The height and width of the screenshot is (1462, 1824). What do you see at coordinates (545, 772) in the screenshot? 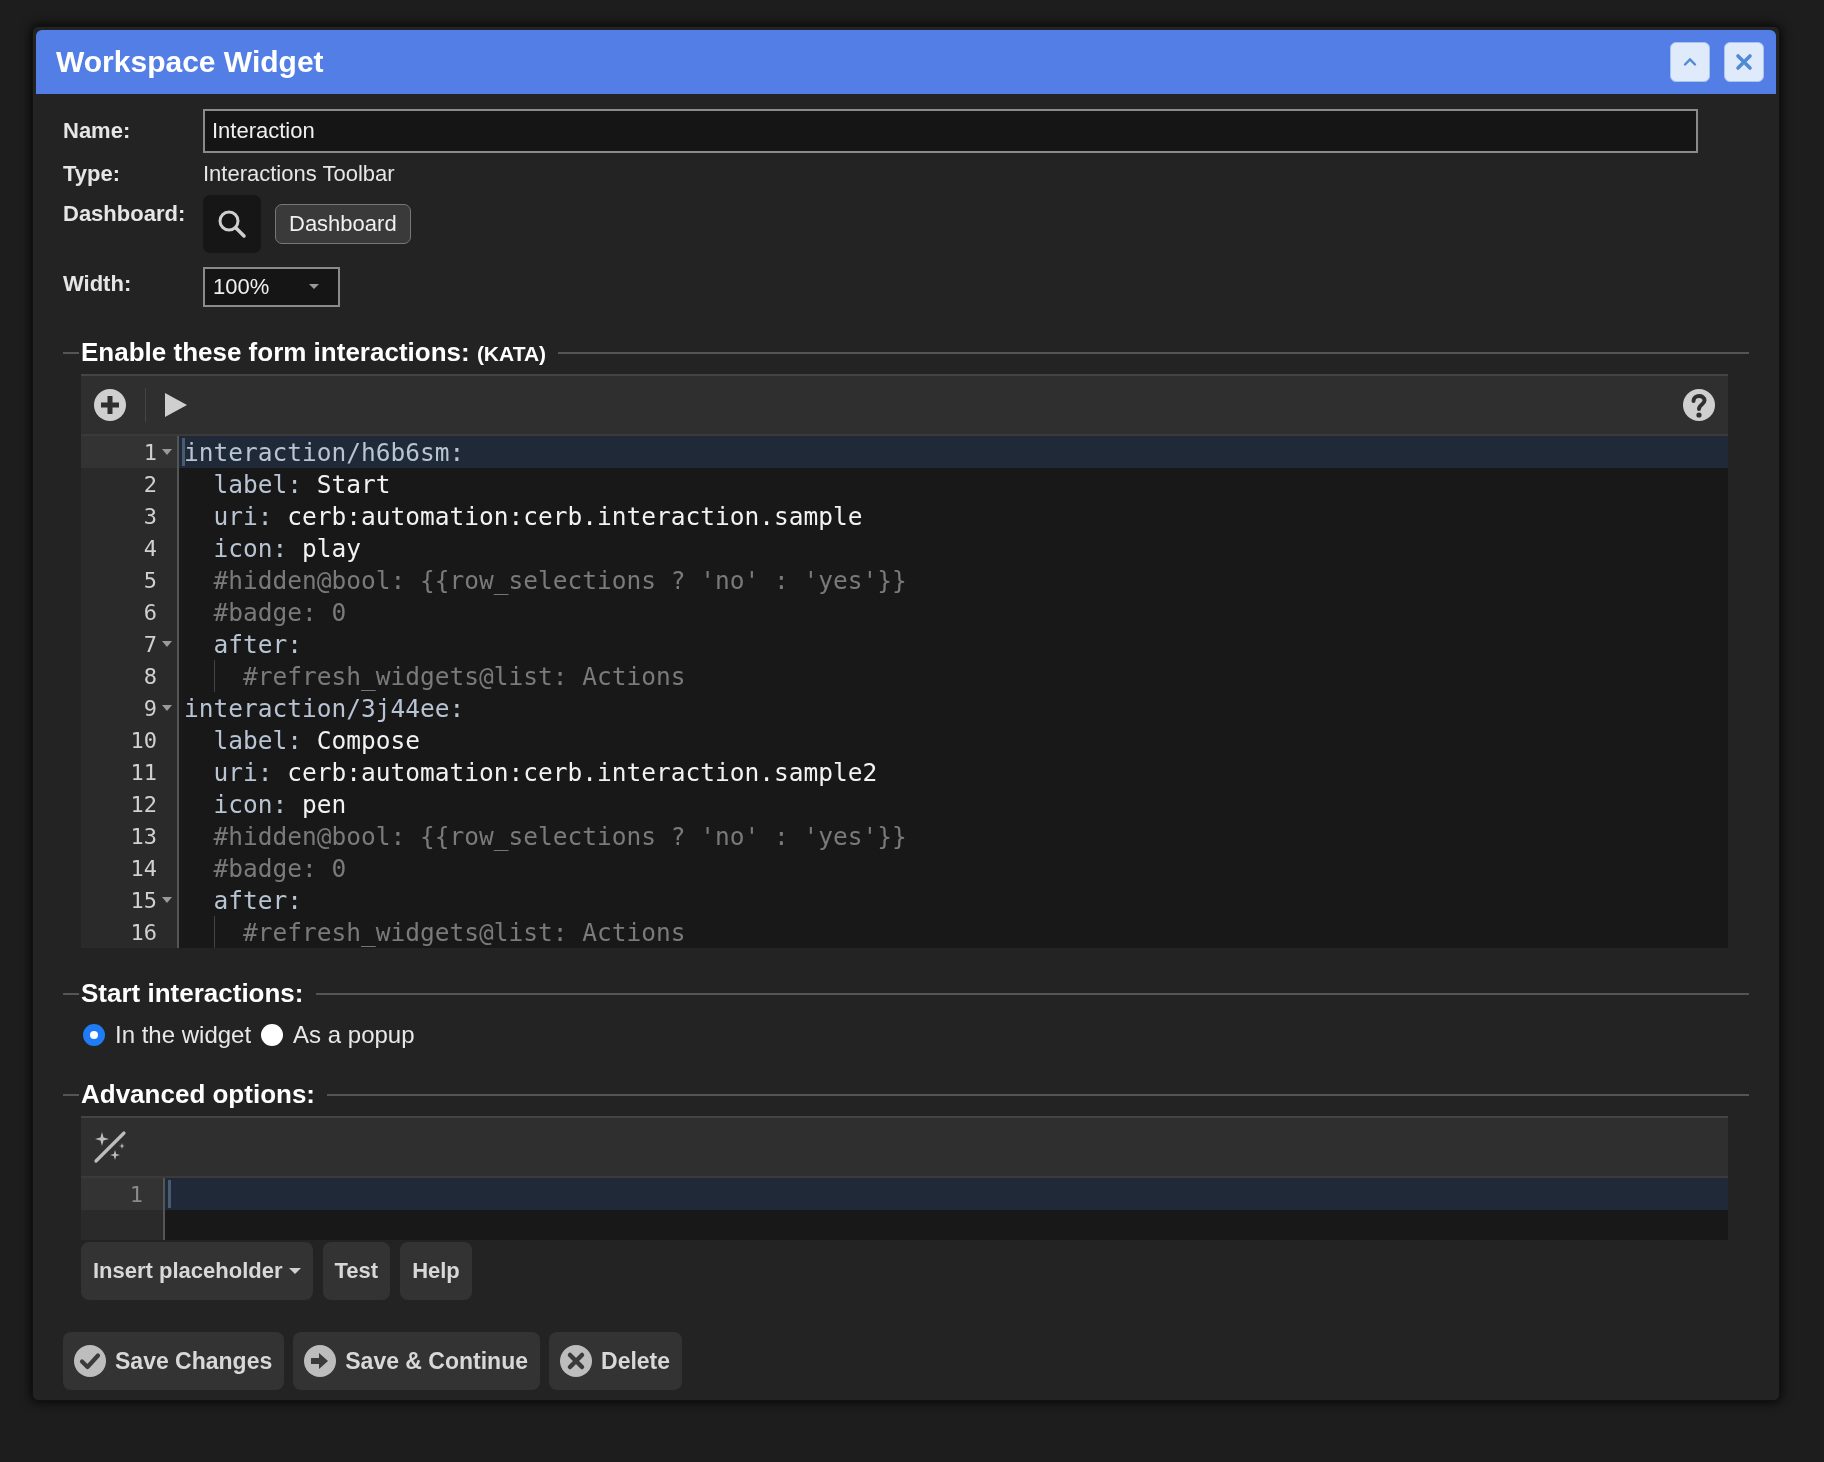
I see `code-line: uri: cerb:automation:cerb.interaction.sample2` at bounding box center [545, 772].